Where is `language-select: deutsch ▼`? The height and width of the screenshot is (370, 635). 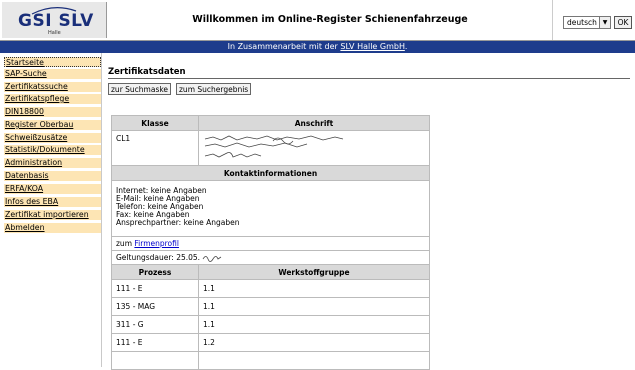 language-select: deutsch ▼ is located at coordinates (587, 22).